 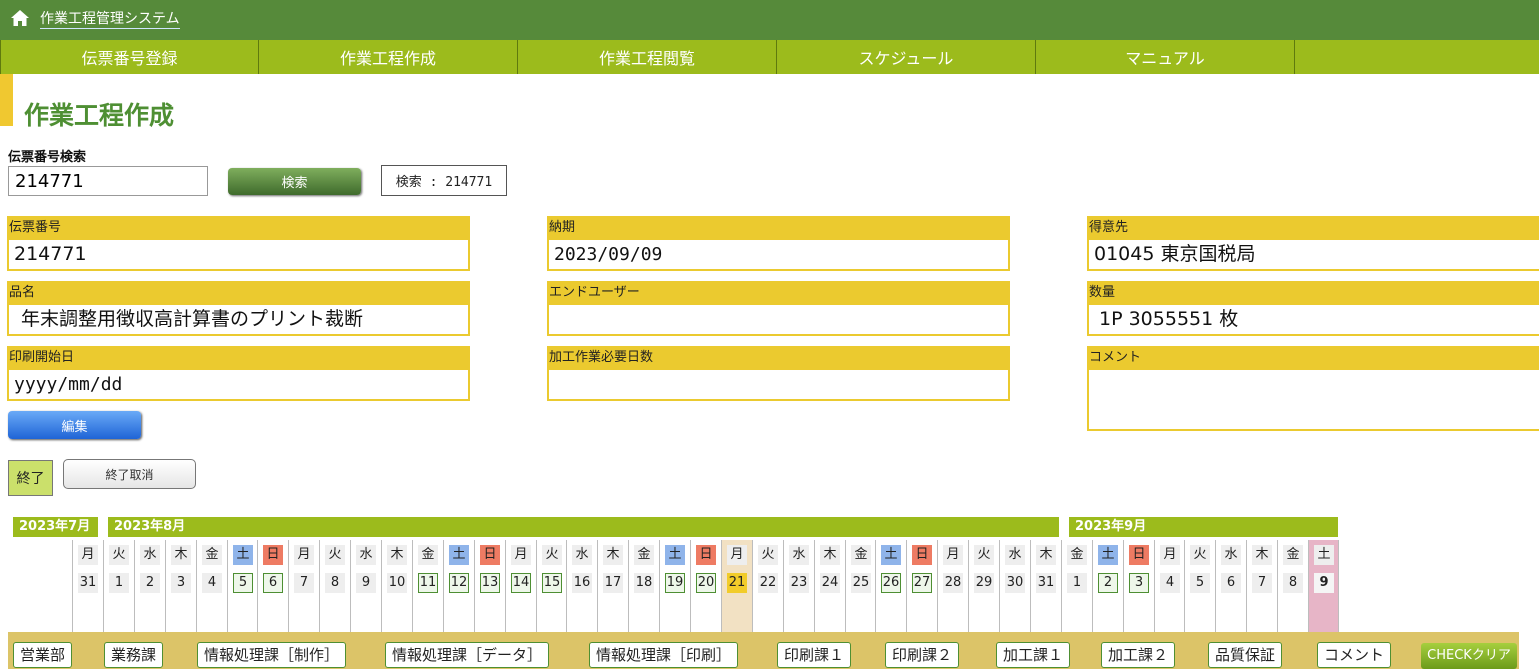 I want to click on calendar-date: 27, so click(x=922, y=583).